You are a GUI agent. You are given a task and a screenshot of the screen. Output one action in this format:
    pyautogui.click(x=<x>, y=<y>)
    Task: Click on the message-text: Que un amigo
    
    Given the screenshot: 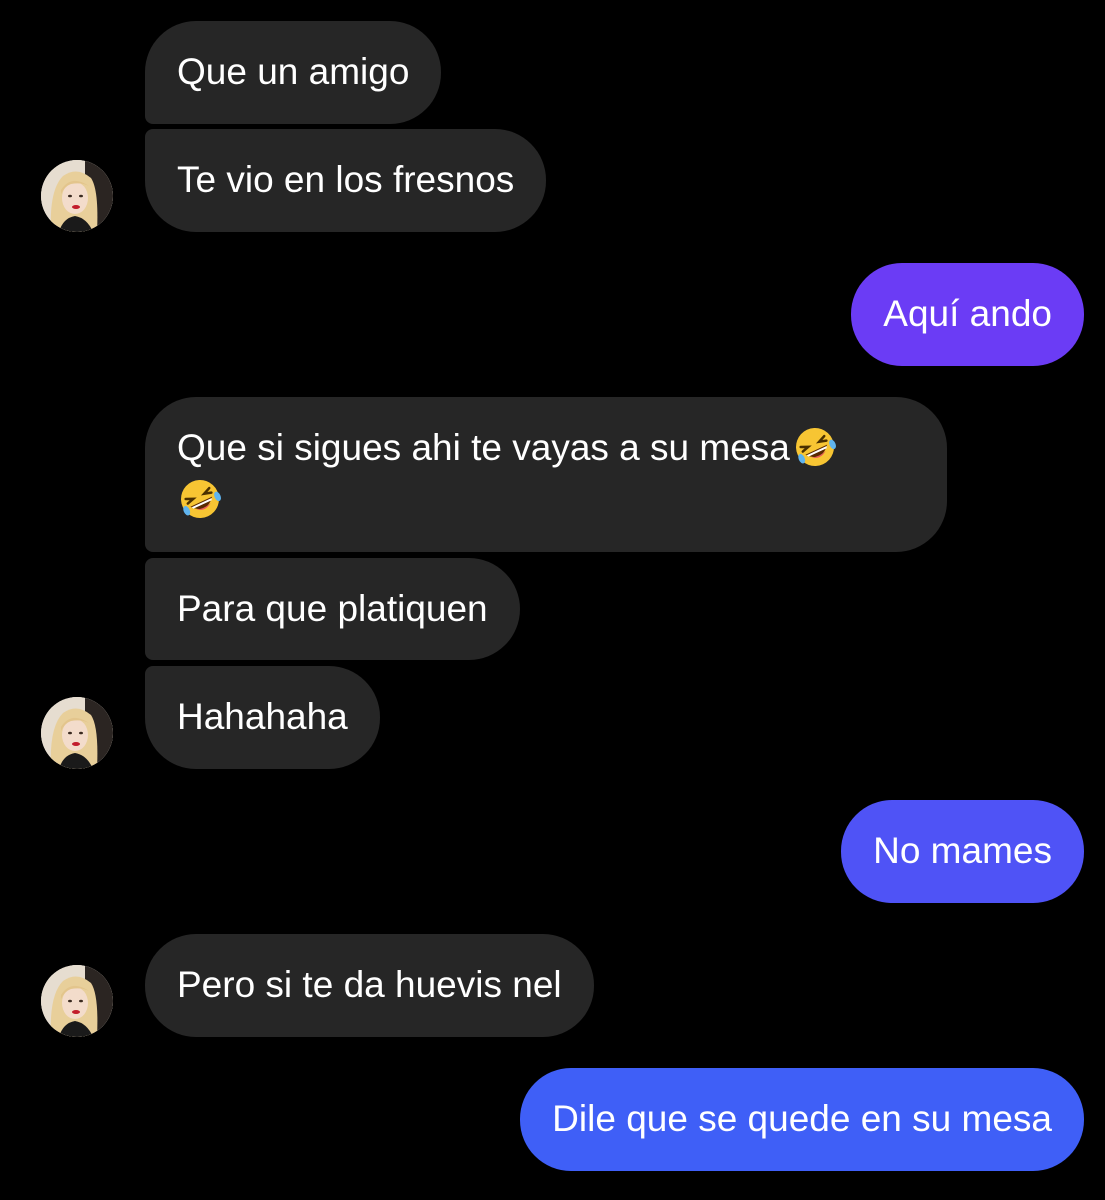 What is the action you would take?
    pyautogui.click(x=293, y=71)
    